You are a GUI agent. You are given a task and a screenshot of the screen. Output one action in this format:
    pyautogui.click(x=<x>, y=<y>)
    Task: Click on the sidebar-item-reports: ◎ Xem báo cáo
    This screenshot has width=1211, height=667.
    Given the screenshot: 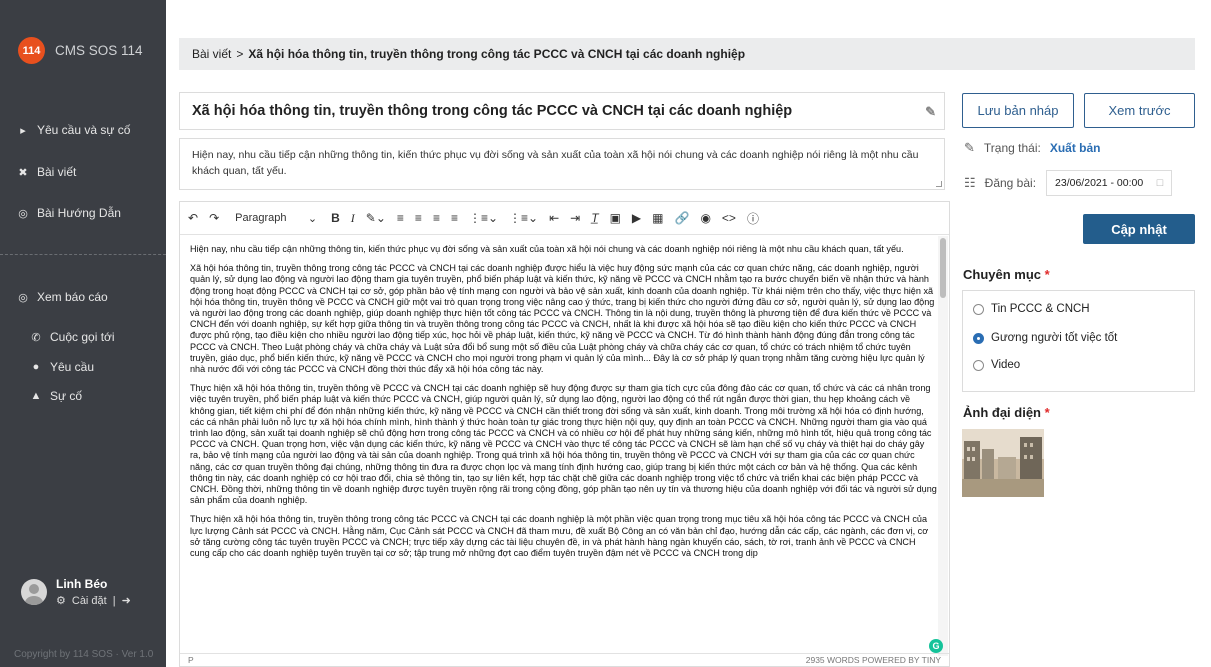 What is the action you would take?
    pyautogui.click(x=62, y=297)
    